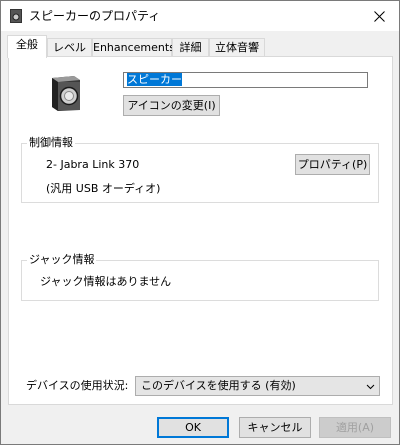  What do you see at coordinates (16, 16) in the screenshot?
I see `speaker-app-icon` at bounding box center [16, 16].